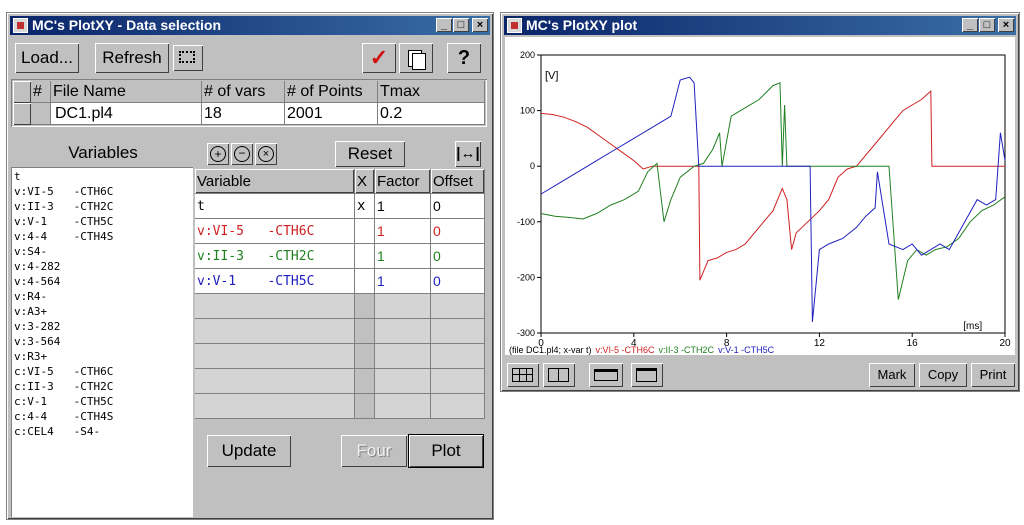 The image size is (1024, 525). Describe the element at coordinates (102, 431) in the screenshot. I see `variable-item: c:CEL4 -S4-` at that location.